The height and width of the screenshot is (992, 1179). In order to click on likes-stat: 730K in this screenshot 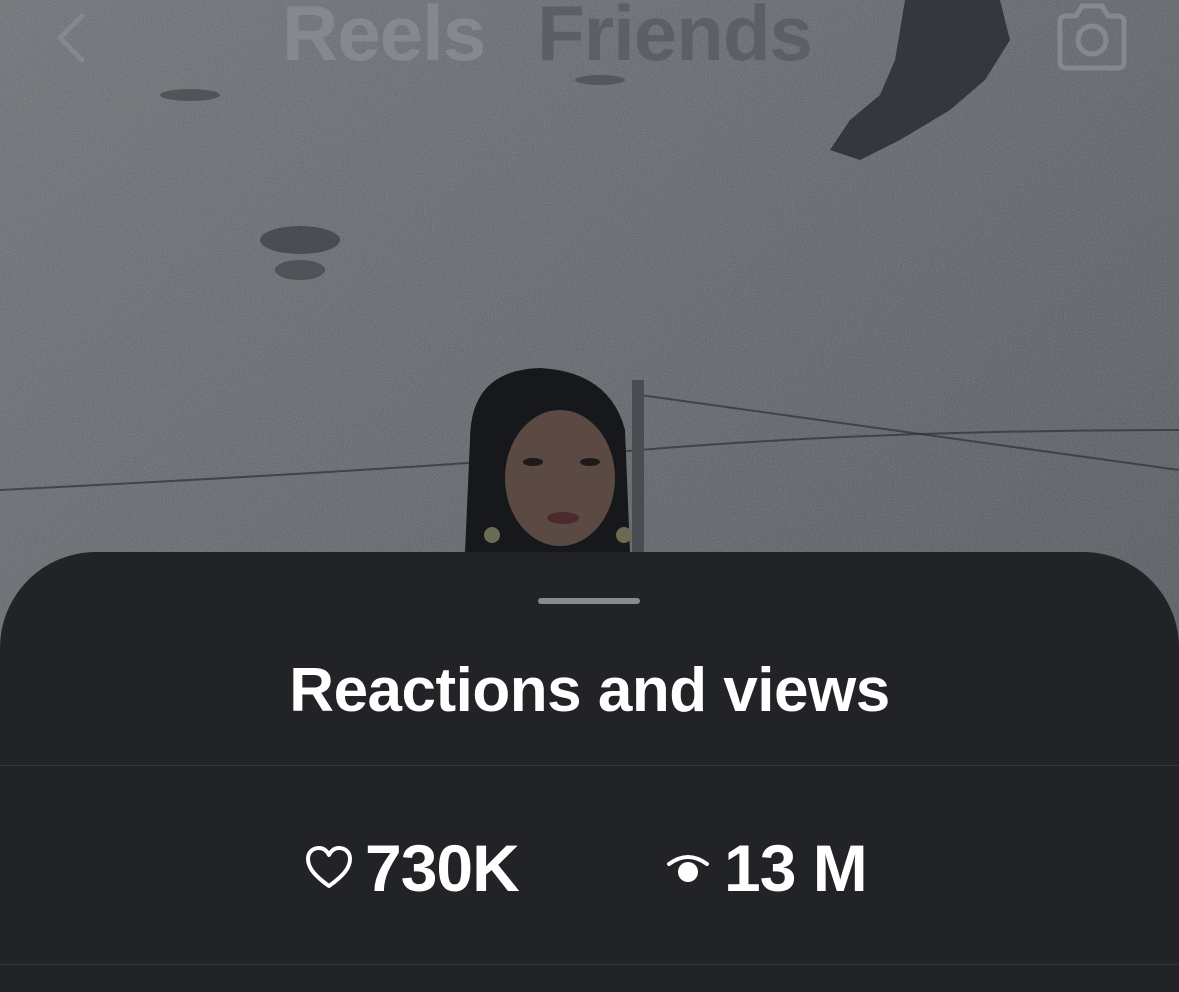, I will do `click(412, 868)`.